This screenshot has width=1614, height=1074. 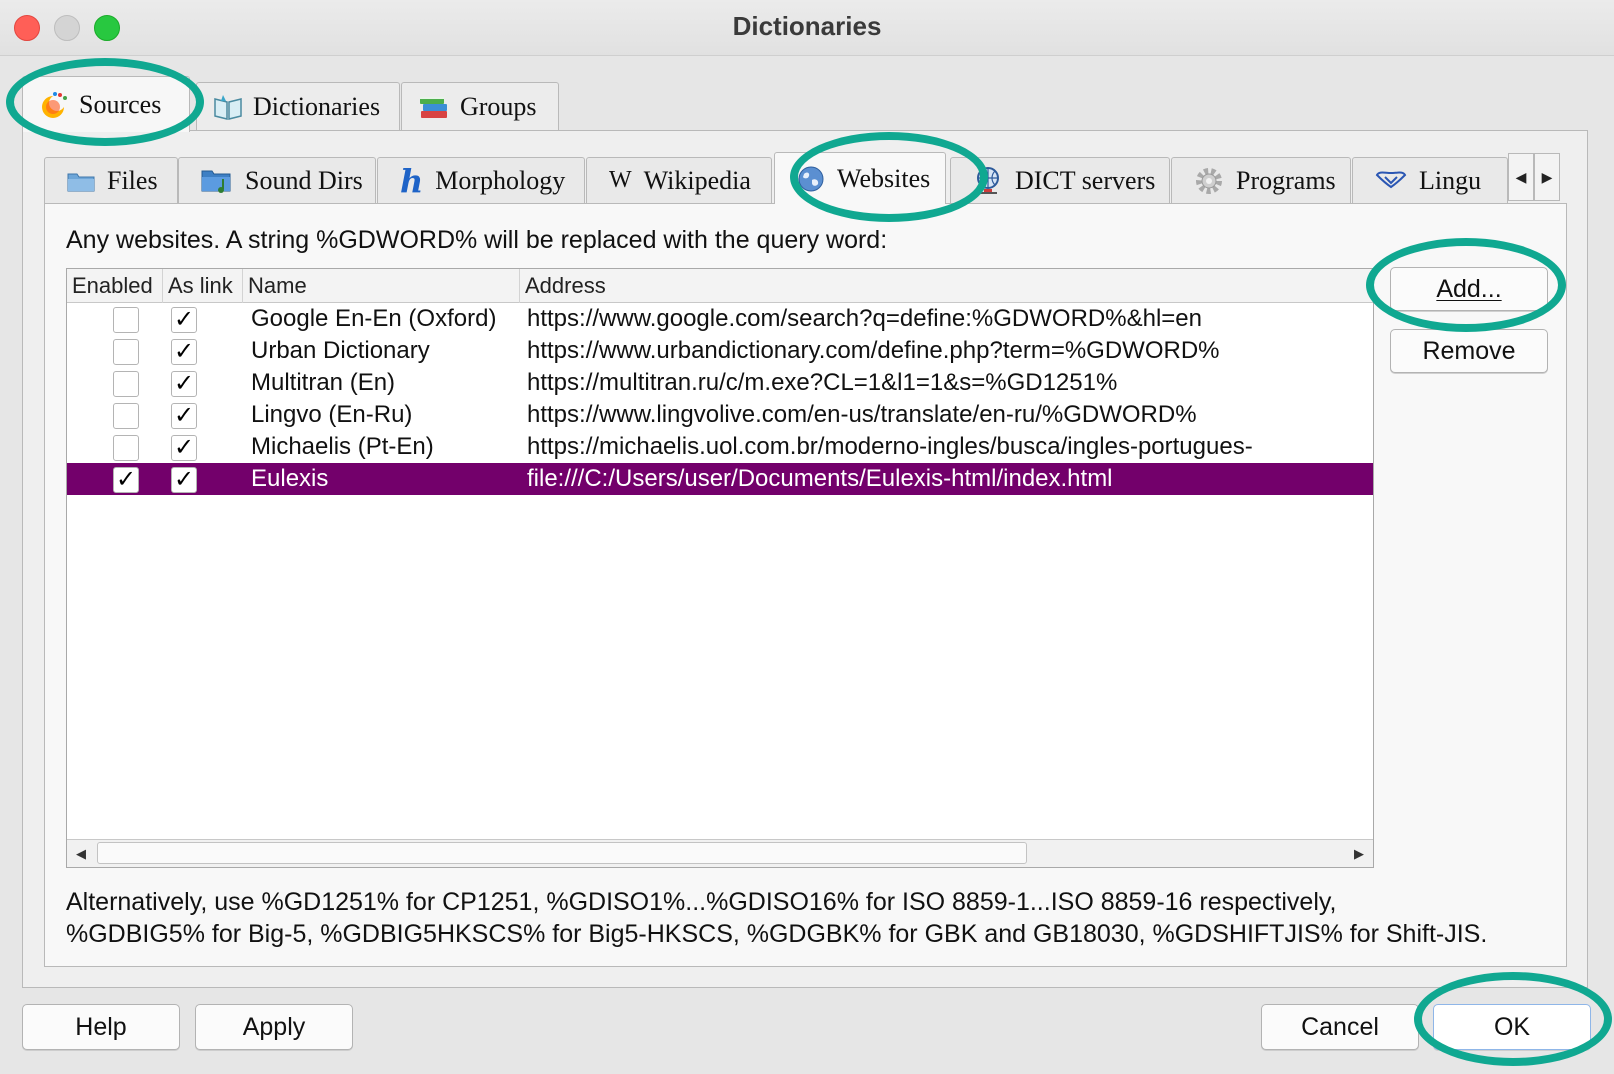 I want to click on lingualibre-icon, so click(x=1391, y=179).